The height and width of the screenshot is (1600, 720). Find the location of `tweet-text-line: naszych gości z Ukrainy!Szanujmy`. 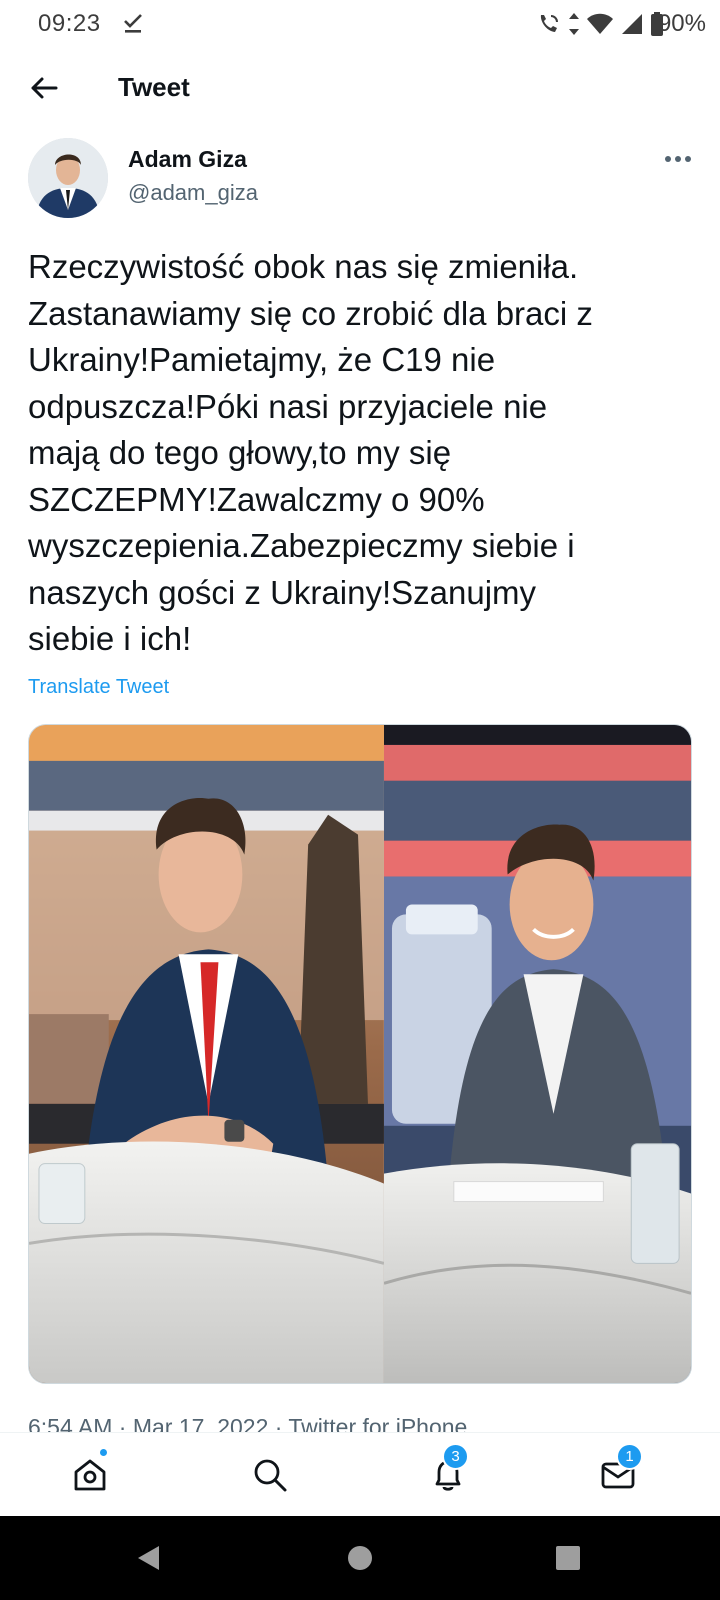

tweet-text-line: naszych gości z Ukrainy!Szanujmy is located at coordinates (282, 592).